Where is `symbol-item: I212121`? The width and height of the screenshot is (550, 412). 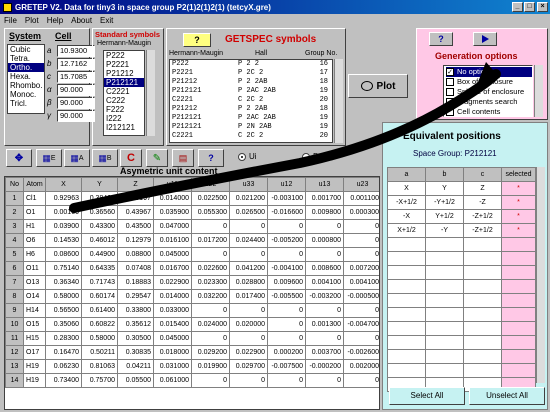
symbol-item: I212121 is located at coordinates (124, 127).